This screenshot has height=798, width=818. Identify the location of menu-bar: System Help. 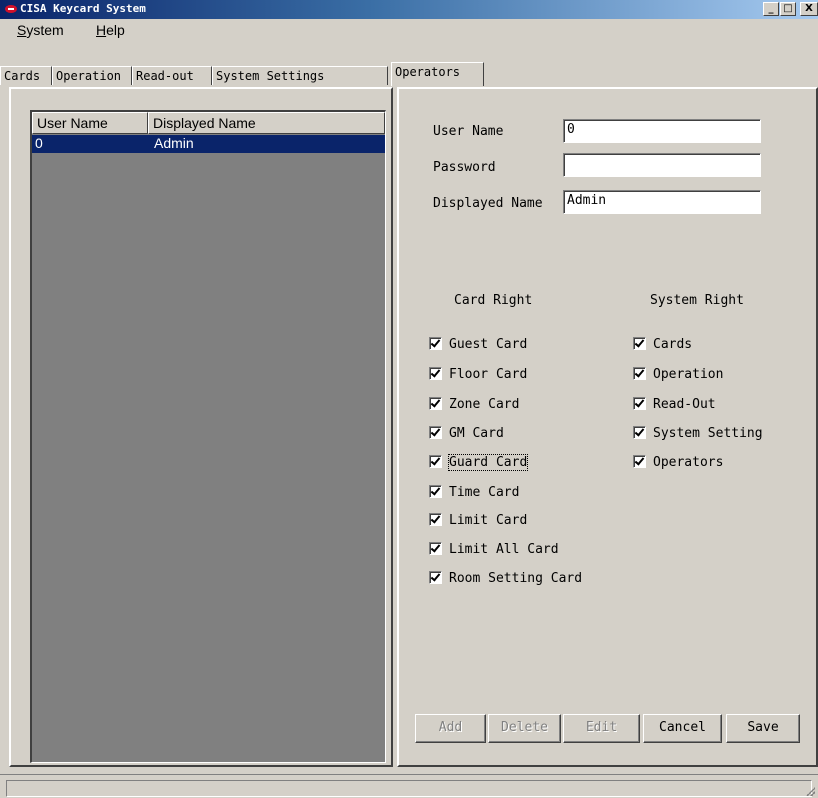
(409, 30).